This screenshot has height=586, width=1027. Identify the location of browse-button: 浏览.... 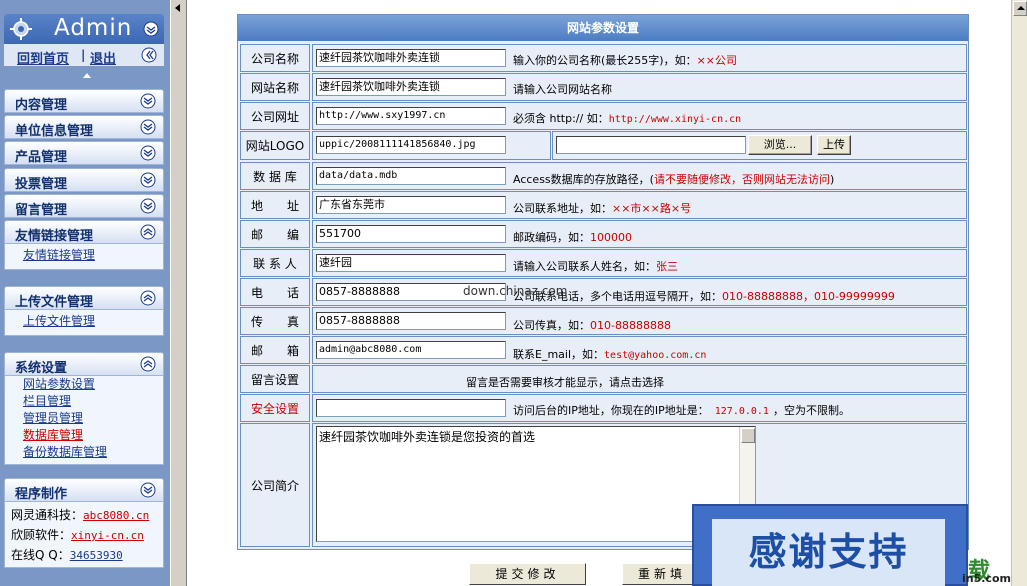
(780, 145).